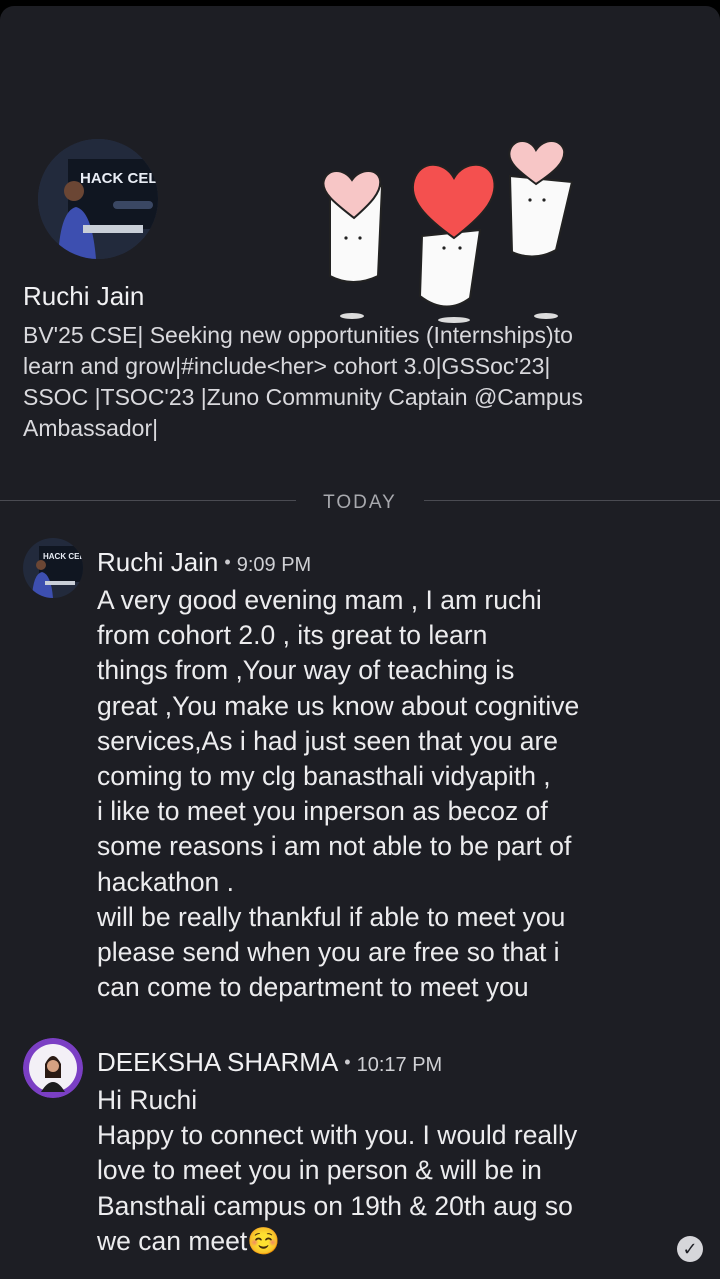  What do you see at coordinates (63, 556) in the screenshot?
I see `sender-avatar-text: HACK CELE` at bounding box center [63, 556].